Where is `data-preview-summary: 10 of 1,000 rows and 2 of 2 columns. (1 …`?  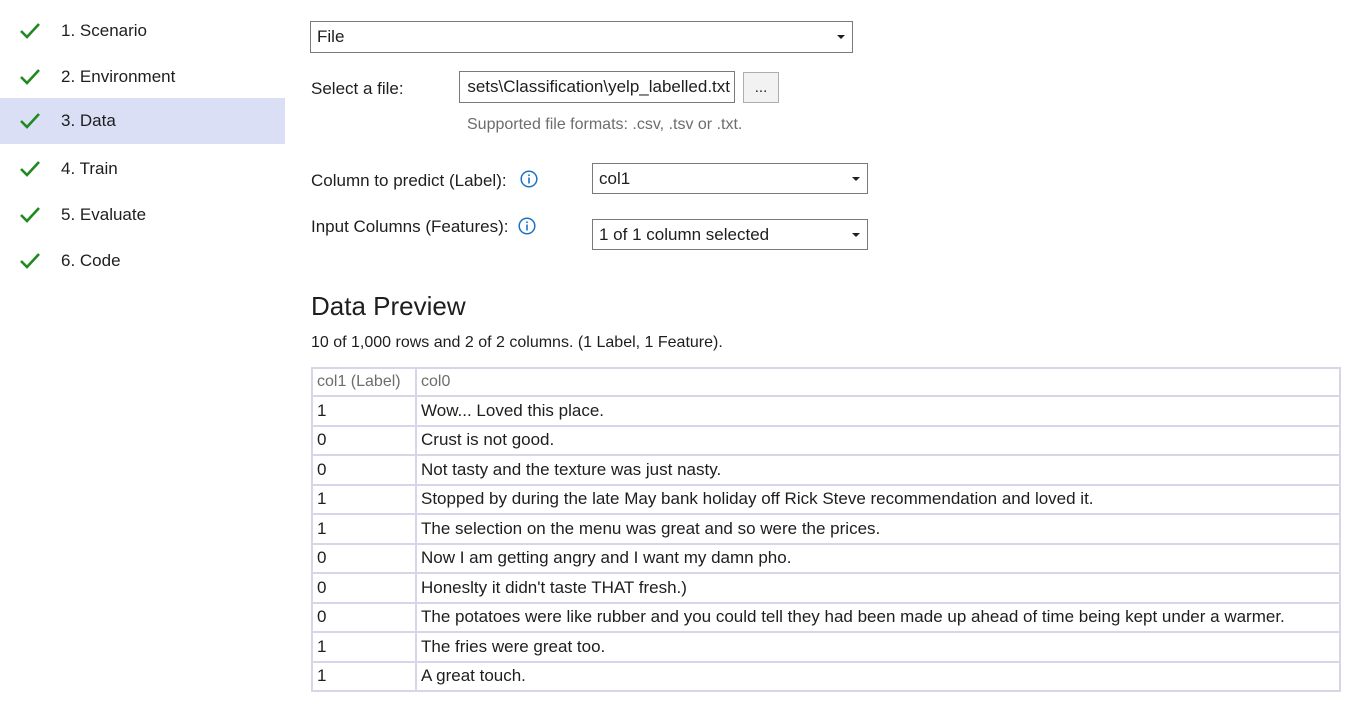
data-preview-summary: 10 of 1,000 rows and 2 of 2 columns. (1 … is located at coordinates (517, 342).